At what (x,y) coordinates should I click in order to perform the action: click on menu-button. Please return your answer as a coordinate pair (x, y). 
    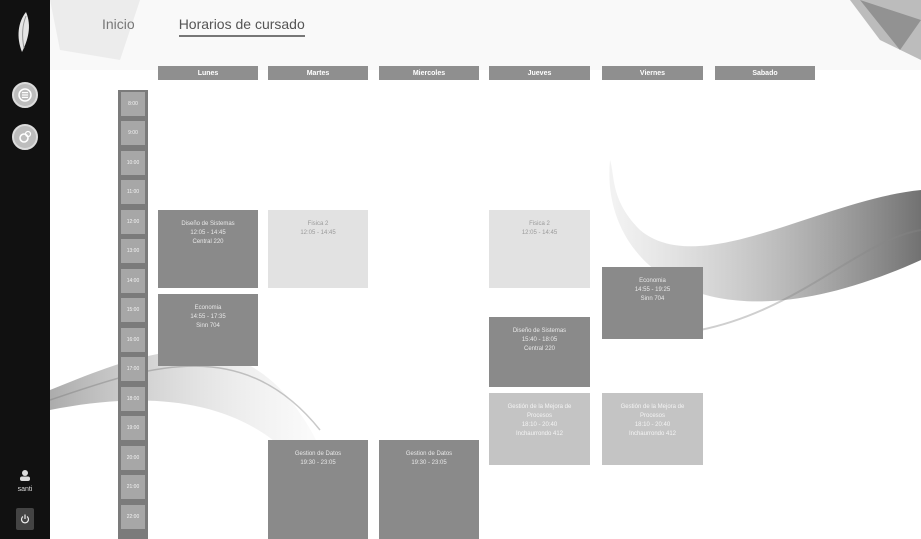
    Looking at the image, I should click on (25, 95).